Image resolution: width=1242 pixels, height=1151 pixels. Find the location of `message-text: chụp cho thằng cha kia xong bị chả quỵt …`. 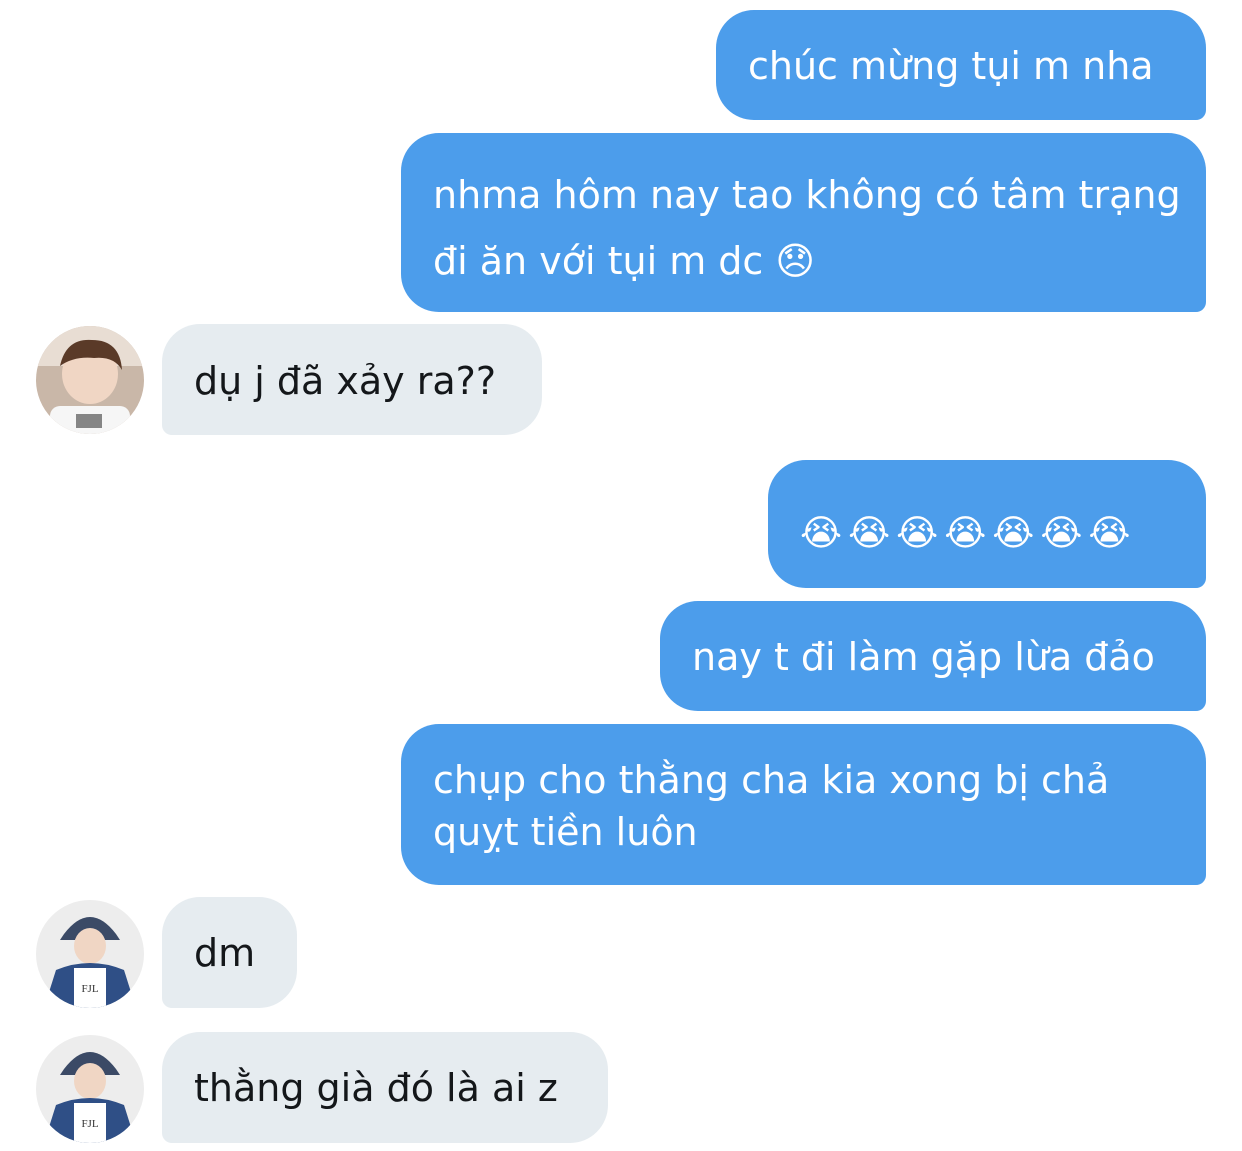

message-text: chụp cho thằng cha kia xong bị chả quỵt … is located at coordinates (771, 806).